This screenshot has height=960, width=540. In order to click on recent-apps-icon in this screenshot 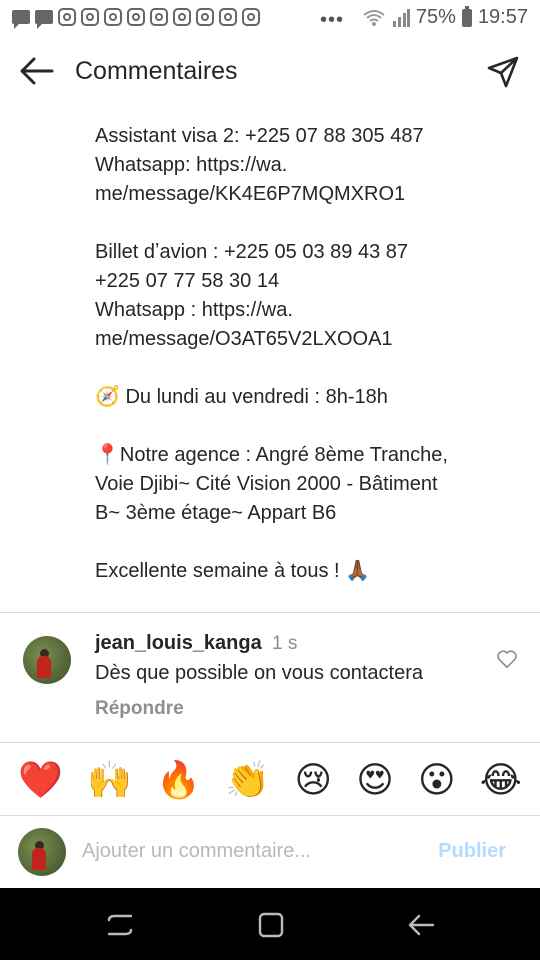, I will do `click(120, 925)`.